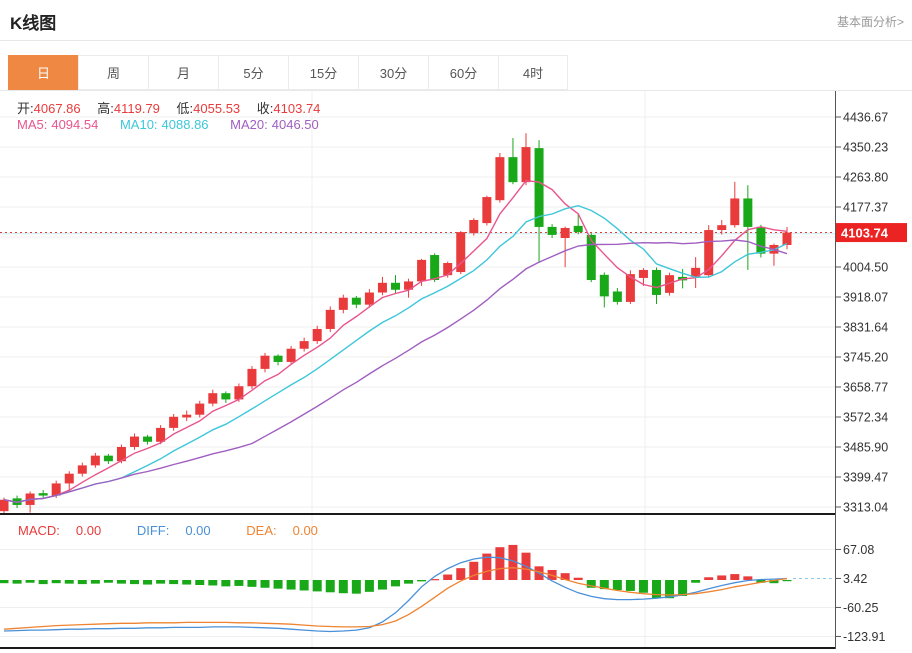 The height and width of the screenshot is (653, 912). What do you see at coordinates (185, 108) in the screenshot?
I see `low-label: 低:` at bounding box center [185, 108].